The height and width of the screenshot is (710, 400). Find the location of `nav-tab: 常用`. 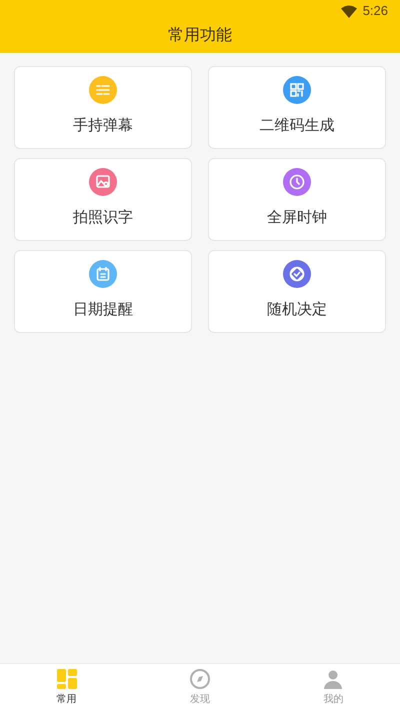

nav-tab: 常用 is located at coordinates (67, 687).